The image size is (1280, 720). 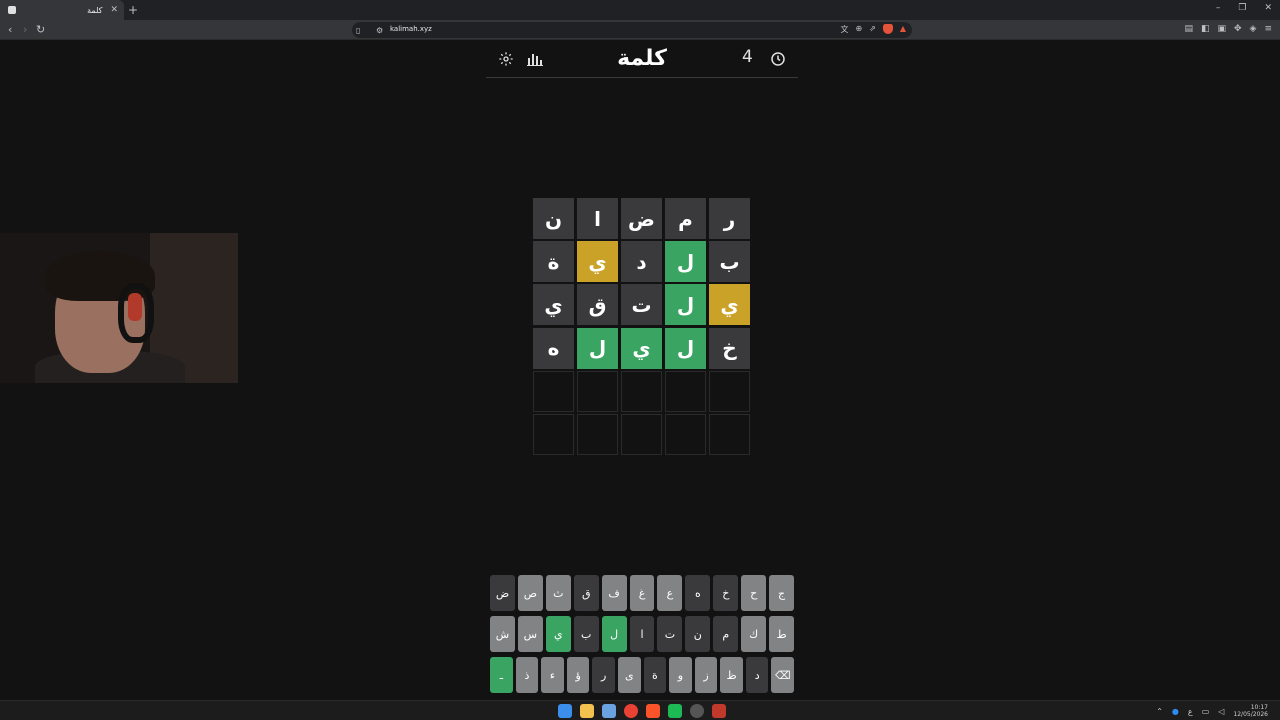 I want to click on game-header: كلمة 4, so click(x=642, y=59).